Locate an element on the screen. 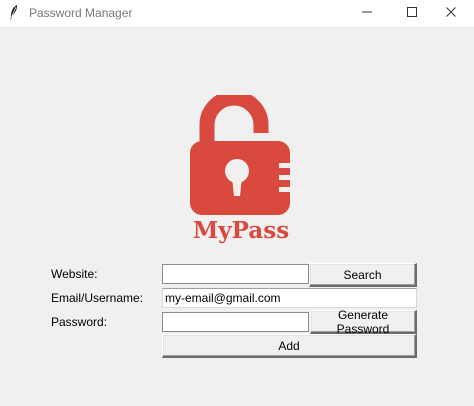  password-input is located at coordinates (235, 322).